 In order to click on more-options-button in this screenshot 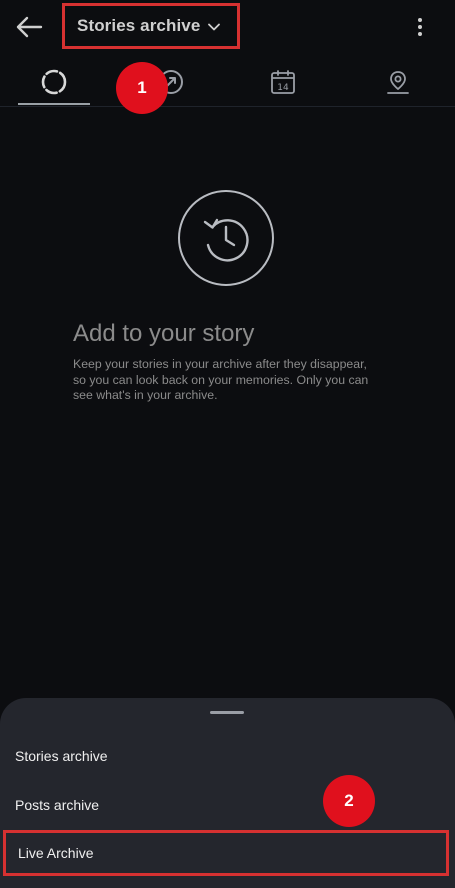, I will do `click(420, 27)`.